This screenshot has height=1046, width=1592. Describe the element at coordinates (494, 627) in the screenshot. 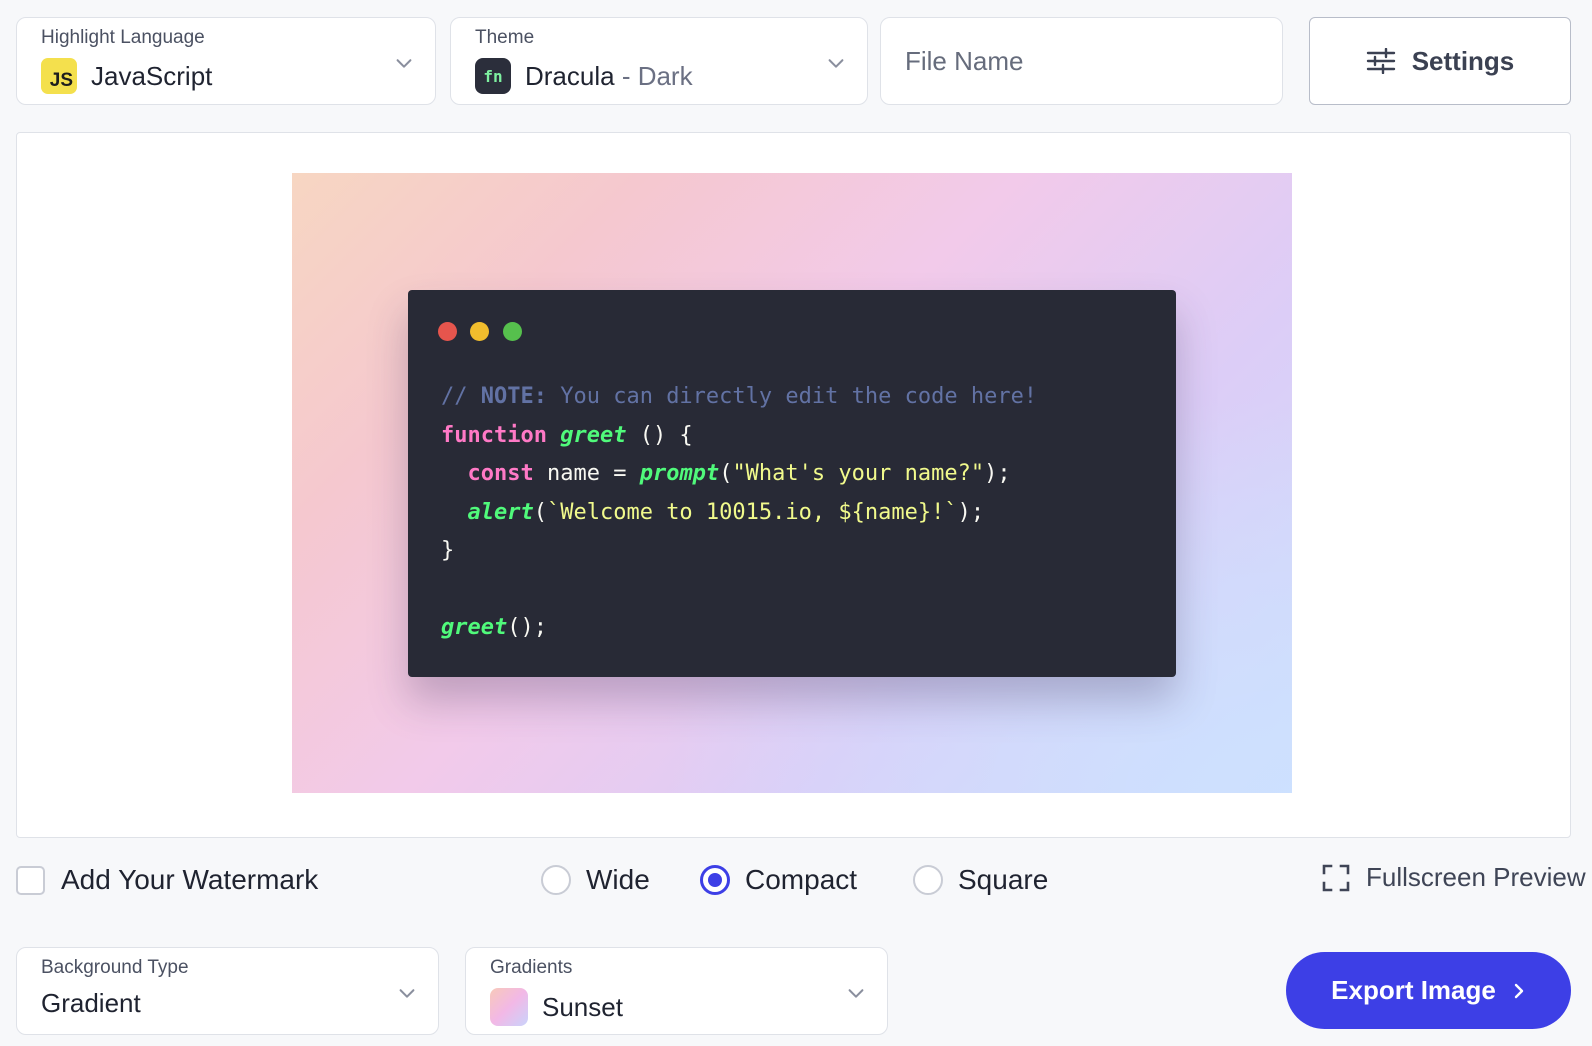

I see `code-line: greet();` at that location.